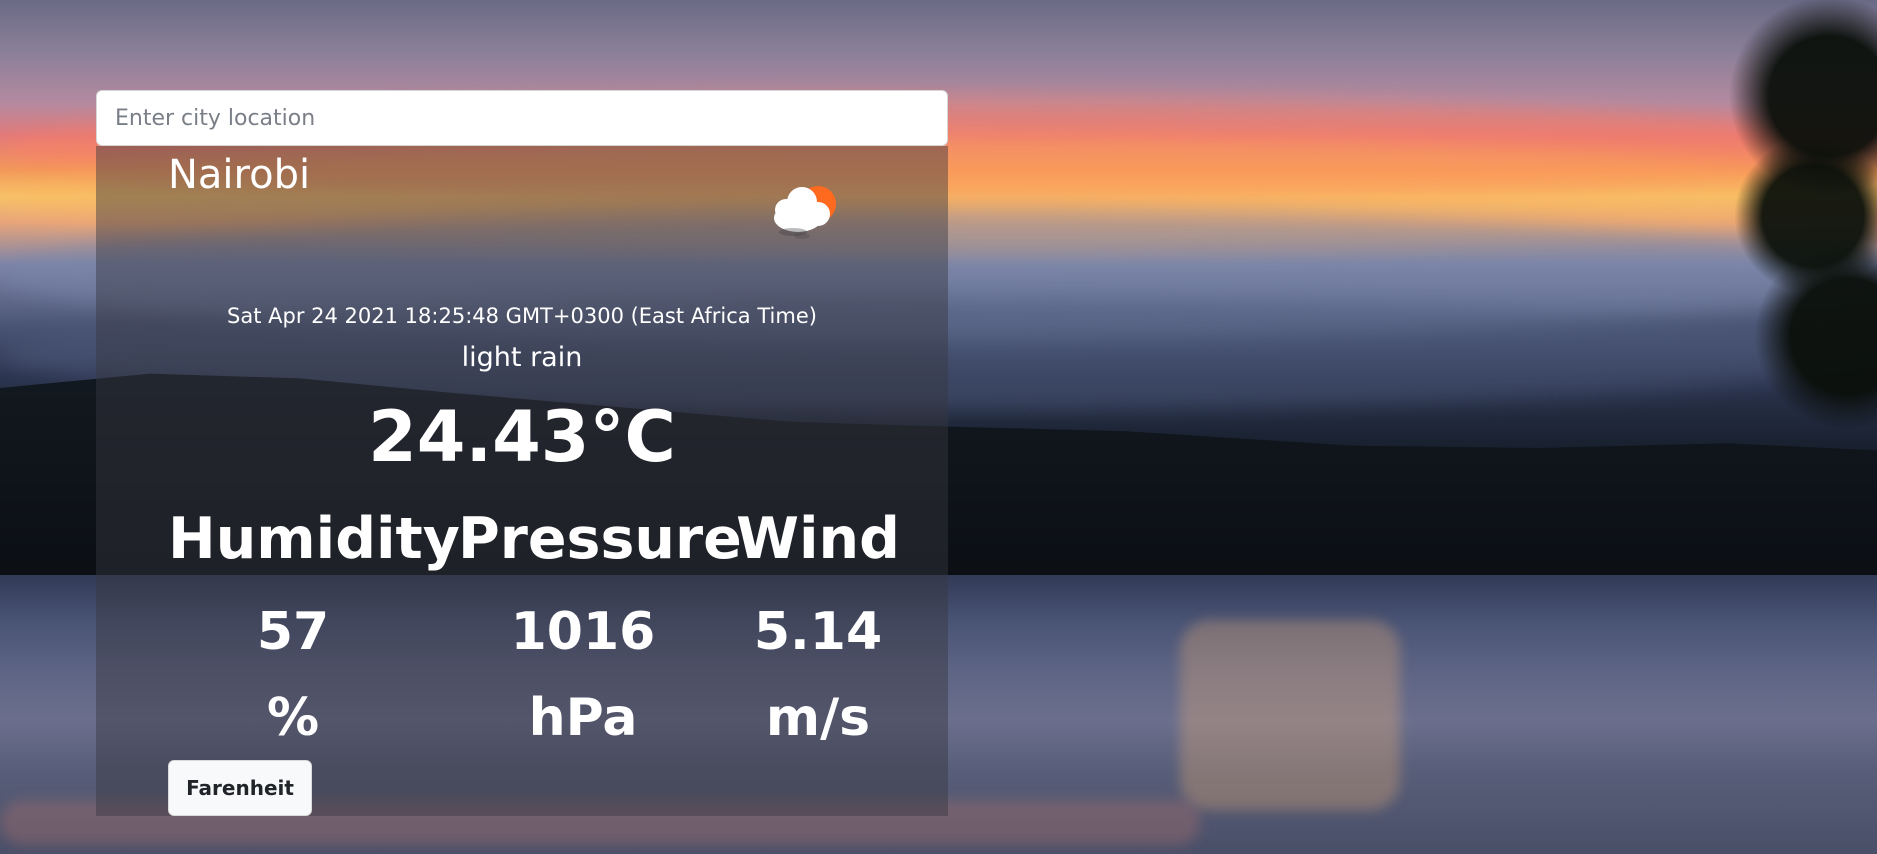 Image resolution: width=1877 pixels, height=854 pixels. I want to click on temperature-unit-toggle-button: Farenheit, so click(240, 788).